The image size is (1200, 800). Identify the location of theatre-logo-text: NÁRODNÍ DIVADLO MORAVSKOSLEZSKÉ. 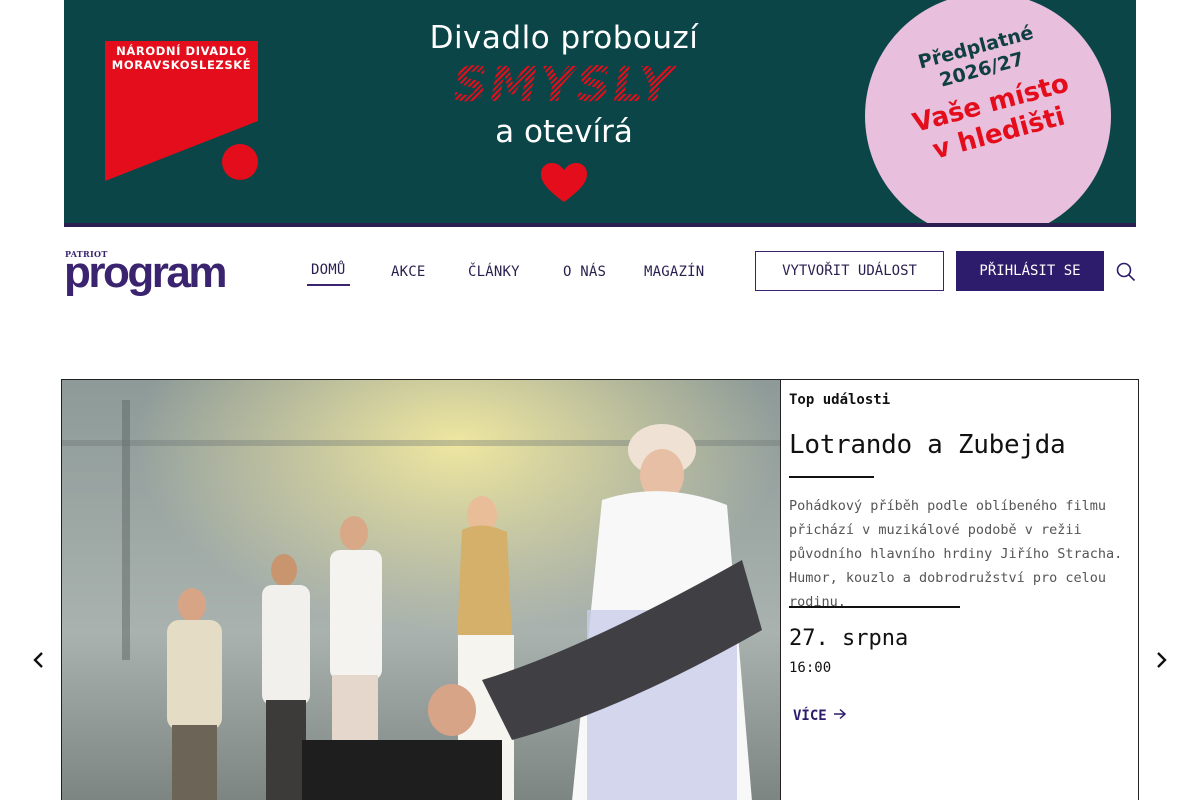
(181, 58).